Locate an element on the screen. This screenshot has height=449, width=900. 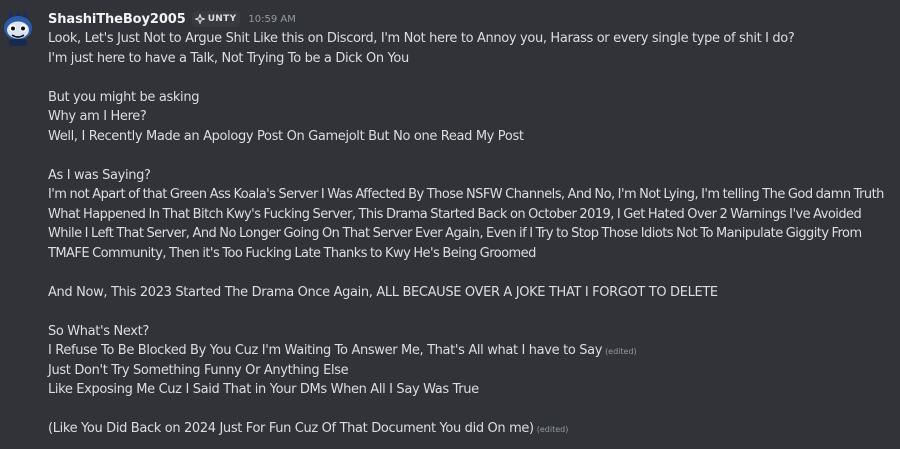
guild-tag-sparkle-icon is located at coordinates (199, 19).